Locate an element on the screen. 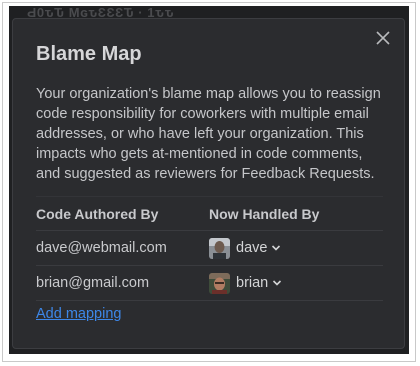  modal-title: Blame Map is located at coordinates (89, 54).